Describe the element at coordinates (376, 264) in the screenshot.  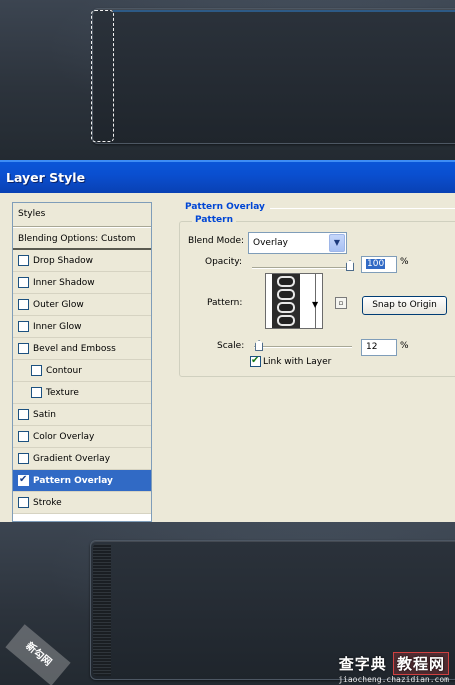
I see `opacity-value: 100` at that location.